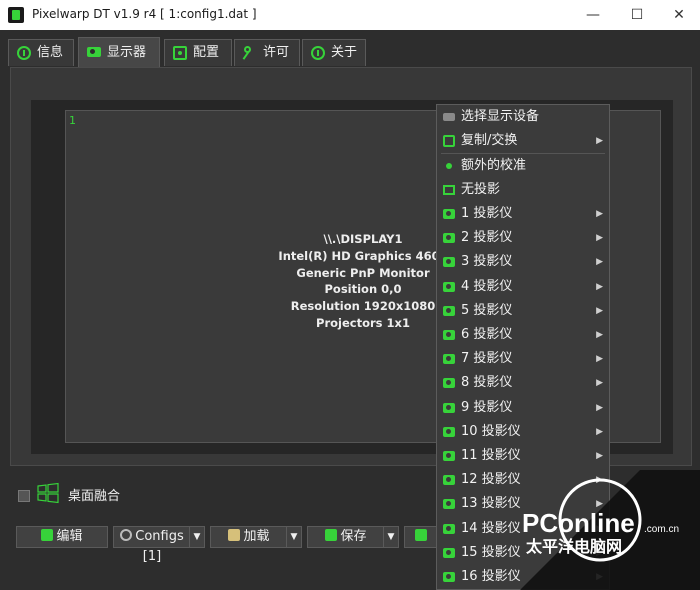 Image resolution: width=700 pixels, height=590 pixels. What do you see at coordinates (523, 383) in the screenshot?
I see `menu-item-projector-8: 8 投影仪 ▶` at bounding box center [523, 383].